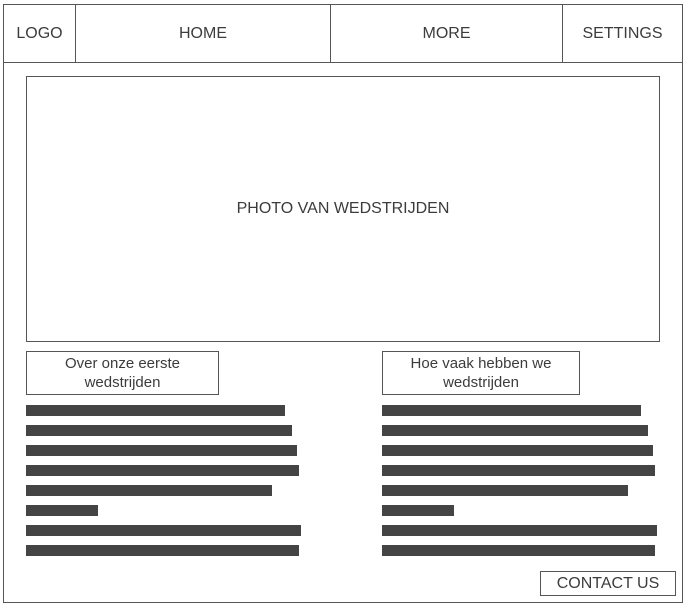 The height and width of the screenshot is (609, 688). I want to click on hero-photo-label: PHOTO VAN WEDSTRIJDEN, so click(343, 208).